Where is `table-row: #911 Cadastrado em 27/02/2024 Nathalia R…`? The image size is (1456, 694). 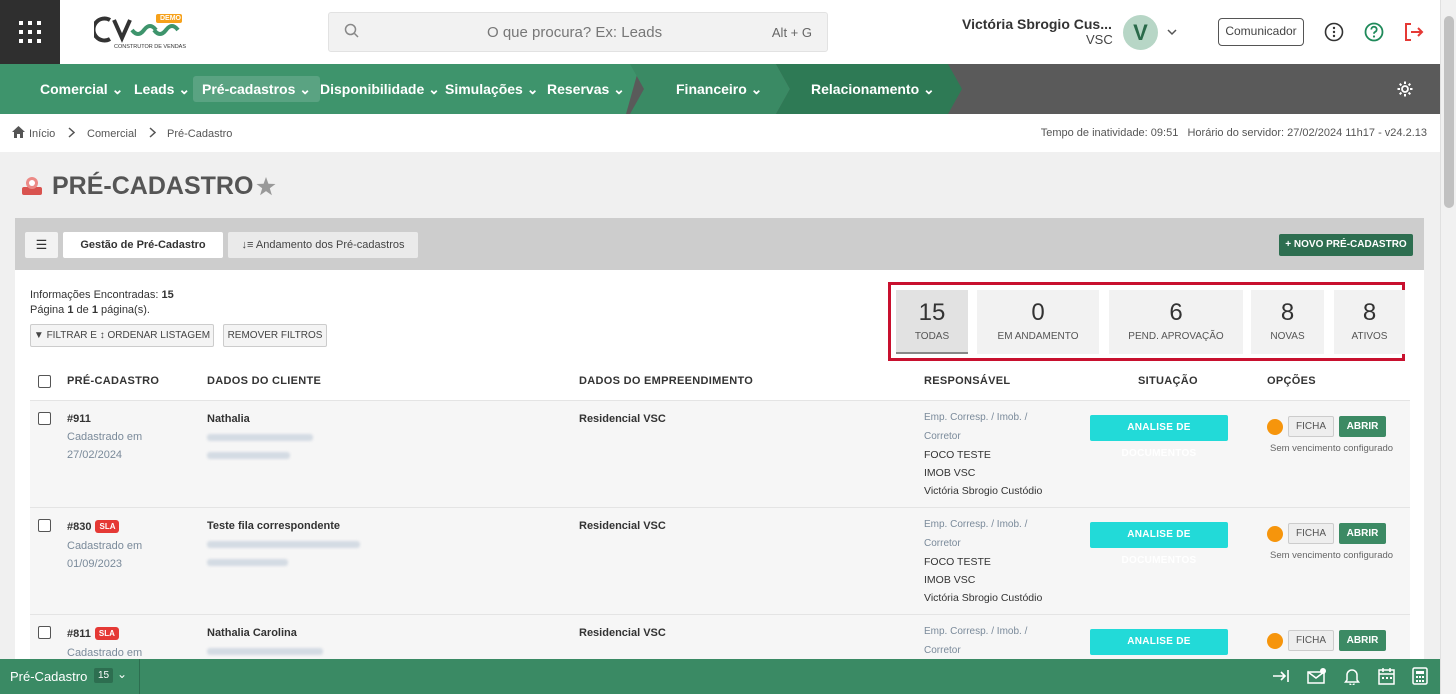
table-row: #911 Cadastrado em 27/02/2024 Nathalia R… is located at coordinates (720, 453).